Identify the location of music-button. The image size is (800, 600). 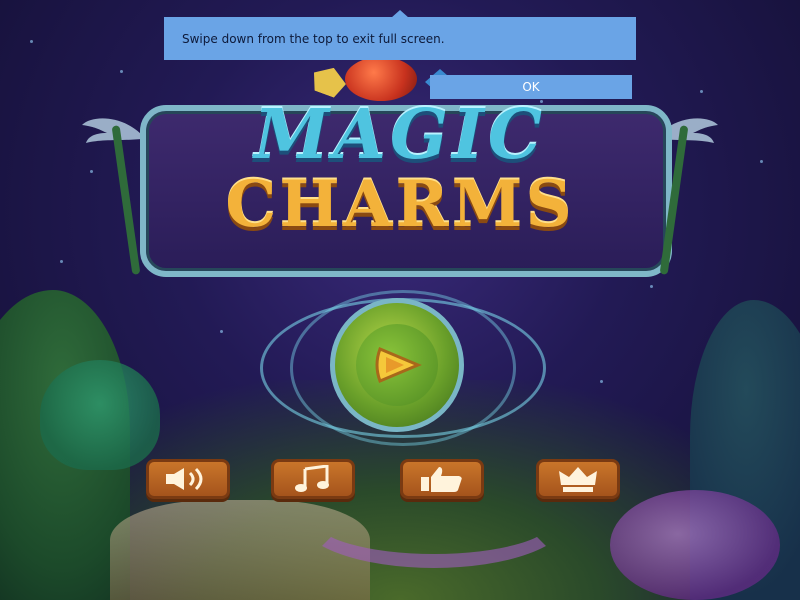
(313, 479).